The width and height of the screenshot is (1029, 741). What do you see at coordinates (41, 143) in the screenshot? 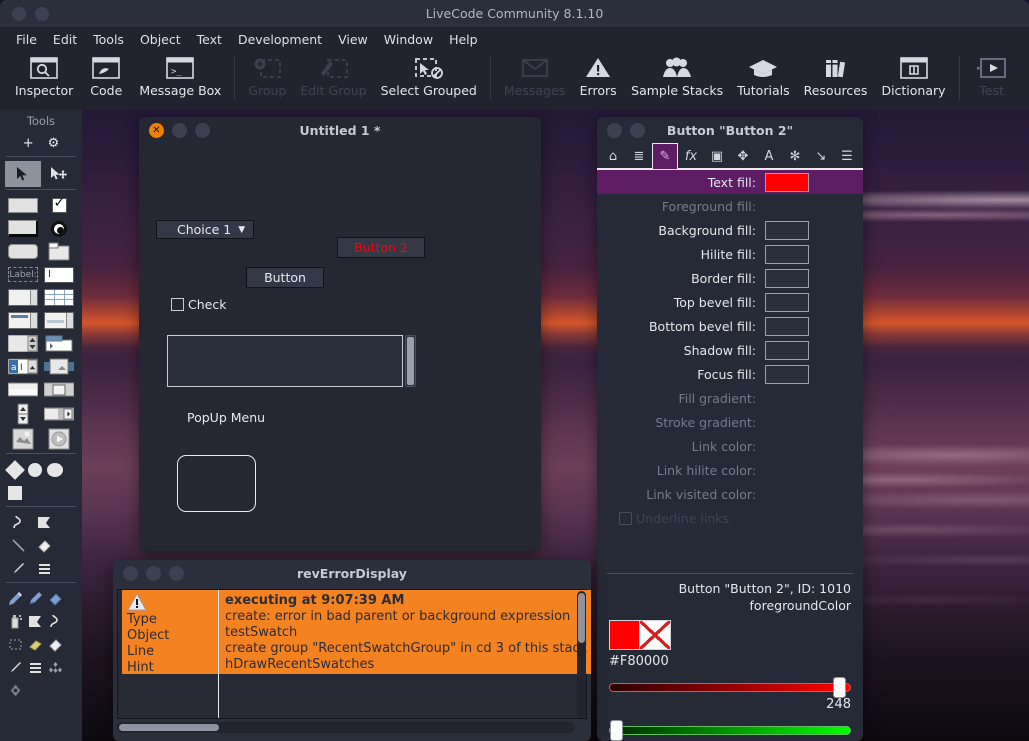
I see `tools-palette-actions: + ⚙` at bounding box center [41, 143].